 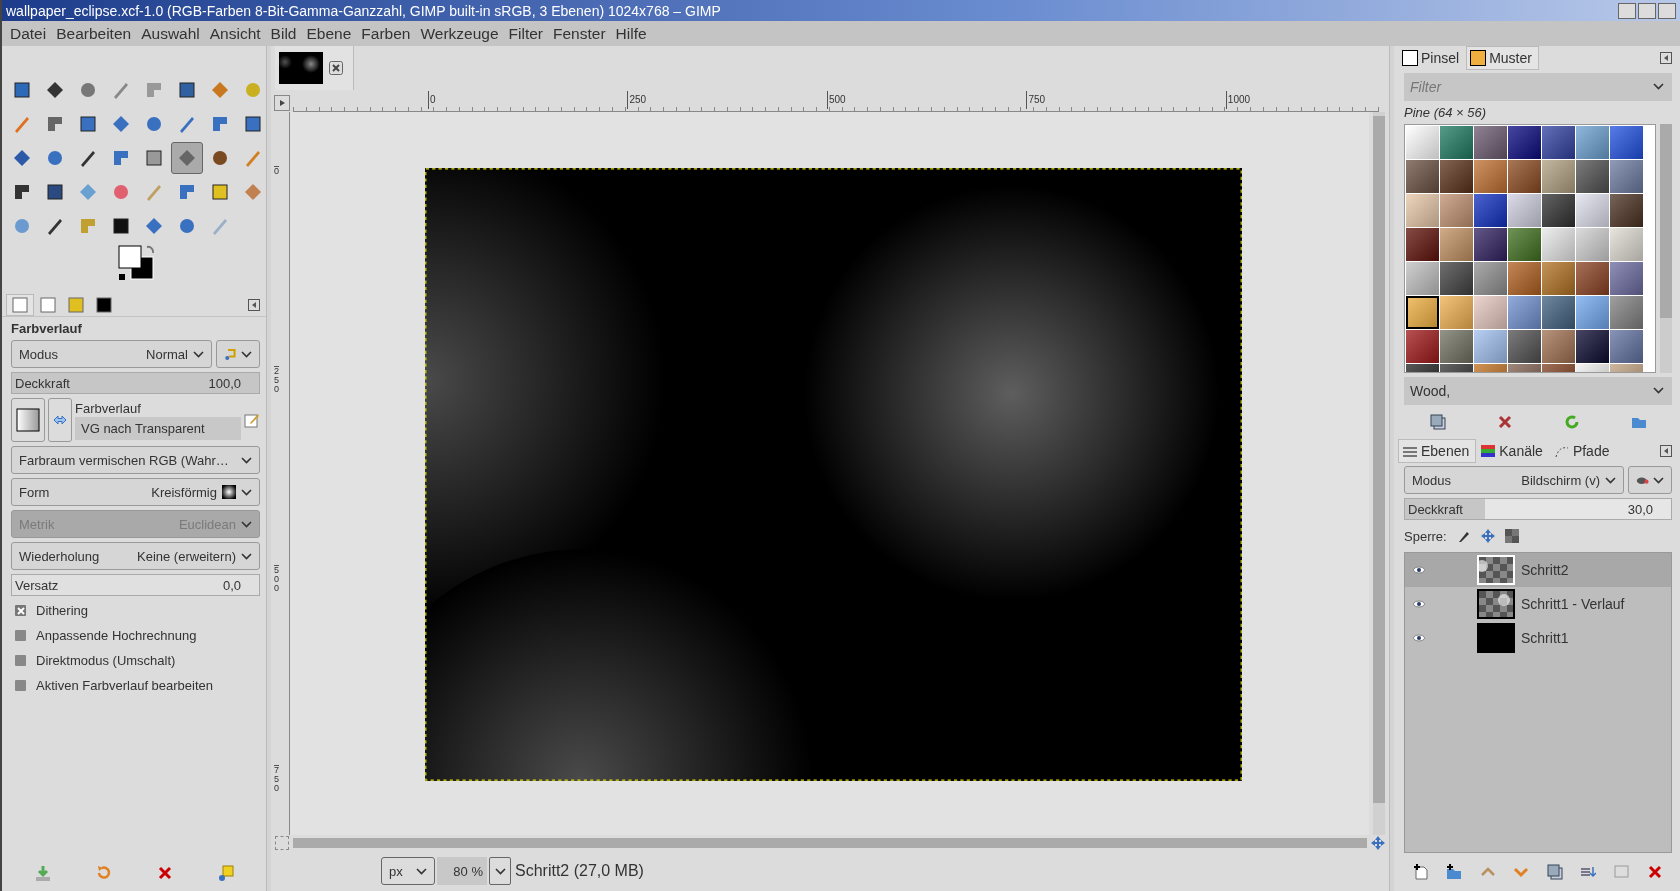 What do you see at coordinates (580, 33) in the screenshot?
I see `menu-item: Fenster` at bounding box center [580, 33].